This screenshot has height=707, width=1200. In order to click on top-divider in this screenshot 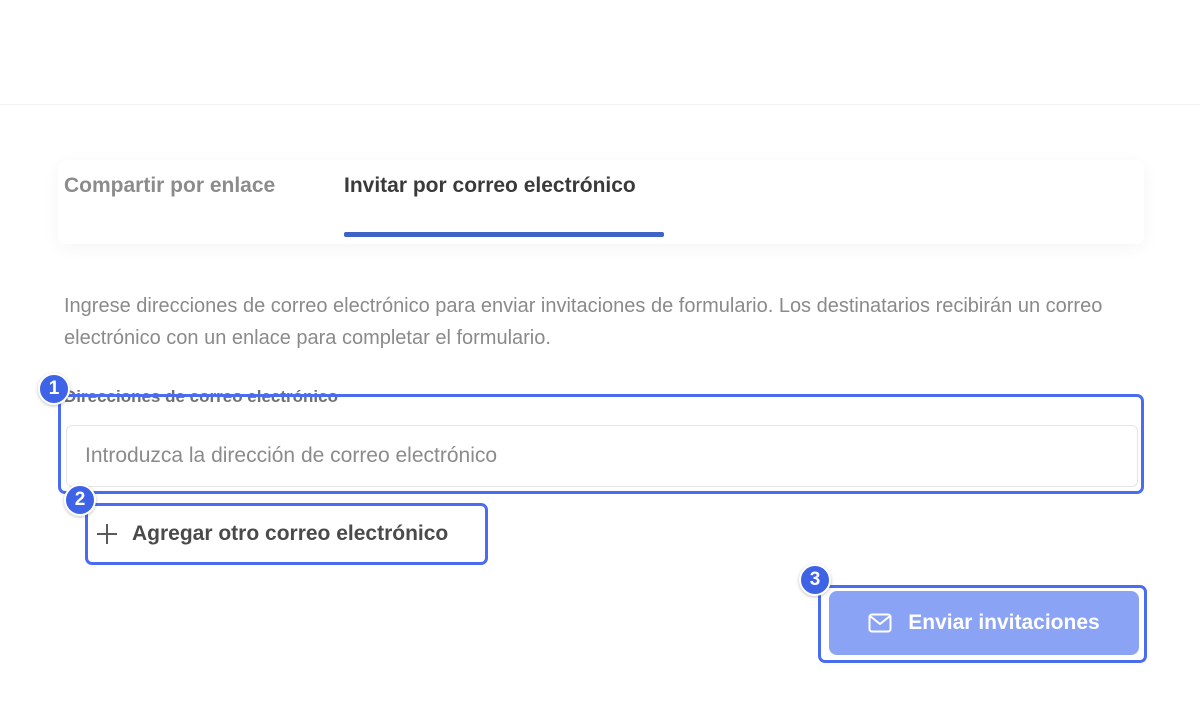, I will do `click(600, 104)`.